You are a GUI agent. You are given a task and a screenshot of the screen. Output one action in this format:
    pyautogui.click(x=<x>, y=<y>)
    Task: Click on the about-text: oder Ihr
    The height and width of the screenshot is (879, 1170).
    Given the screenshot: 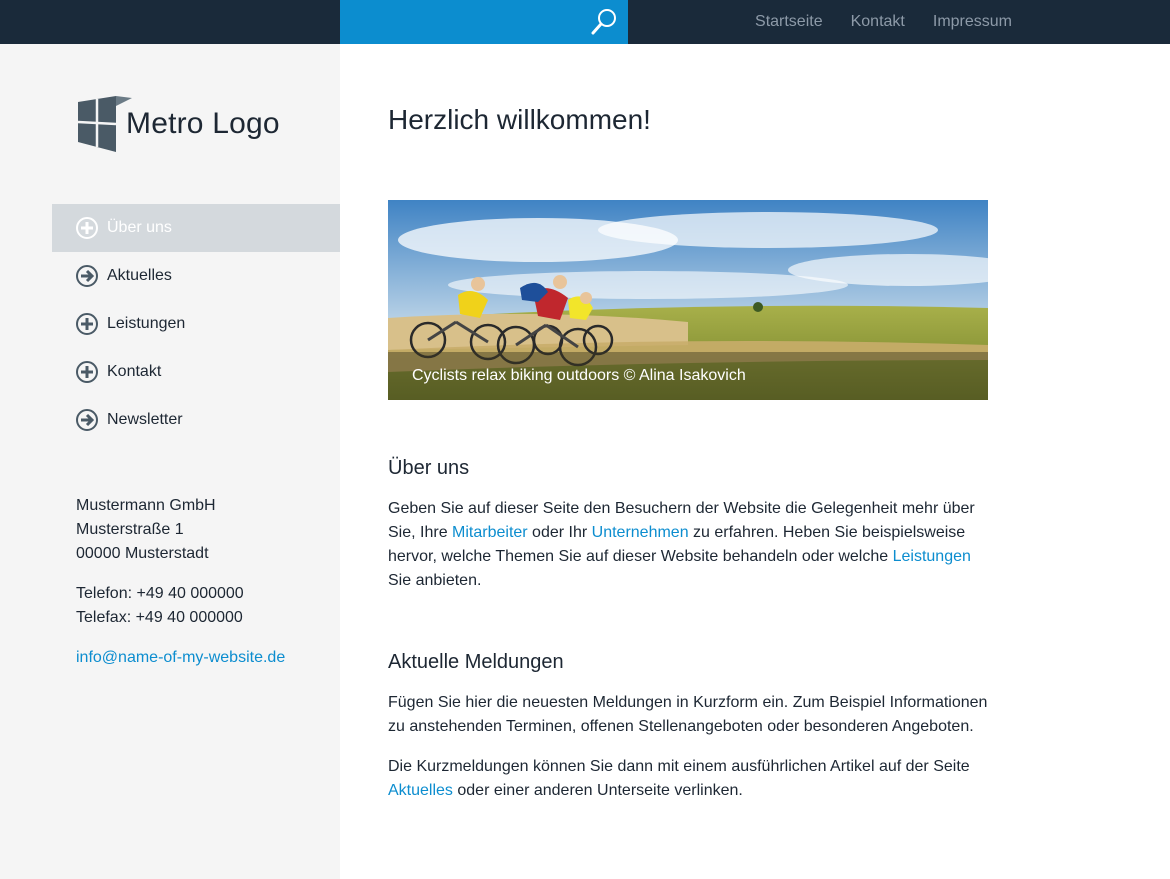 What is the action you would take?
    pyautogui.click(x=559, y=532)
    